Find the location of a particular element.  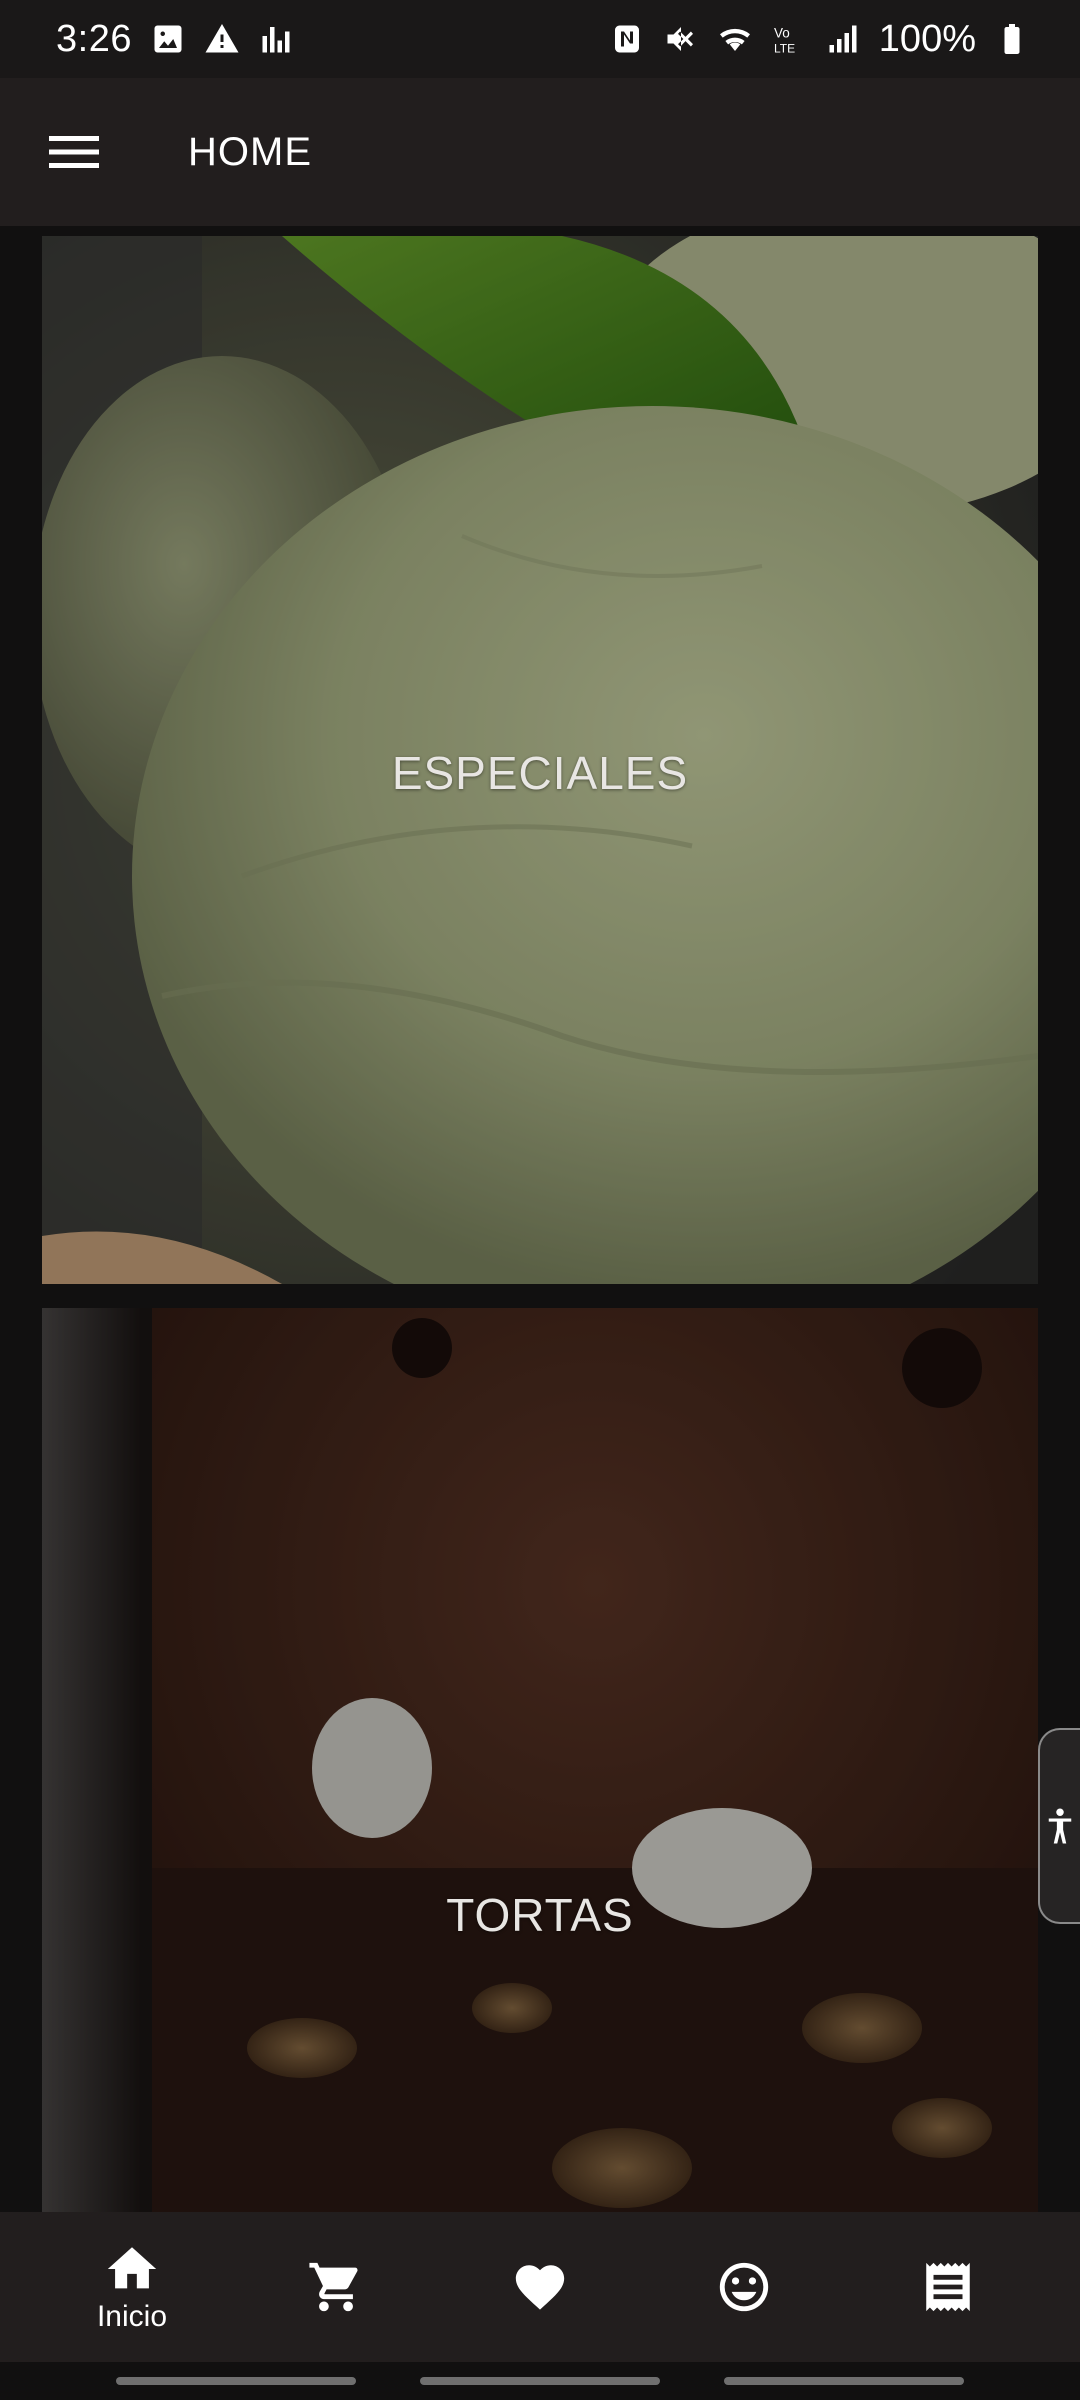

status-right: Vo LTE 100% is located at coordinates (819, 39).